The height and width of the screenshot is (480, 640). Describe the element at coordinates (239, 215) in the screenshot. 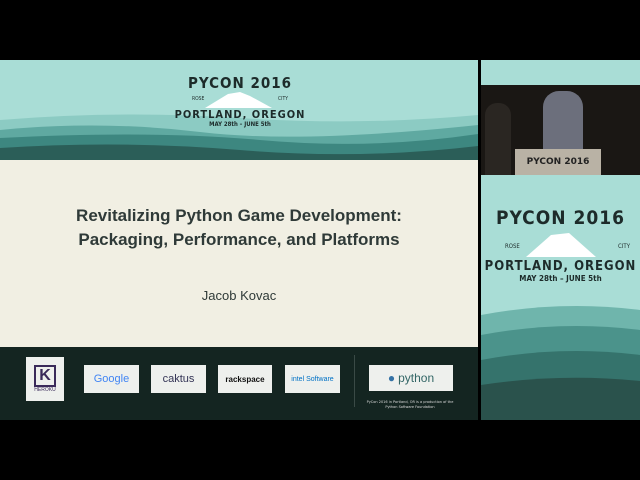

I see `title-line-1: Revitalizing Python Game Development:` at that location.